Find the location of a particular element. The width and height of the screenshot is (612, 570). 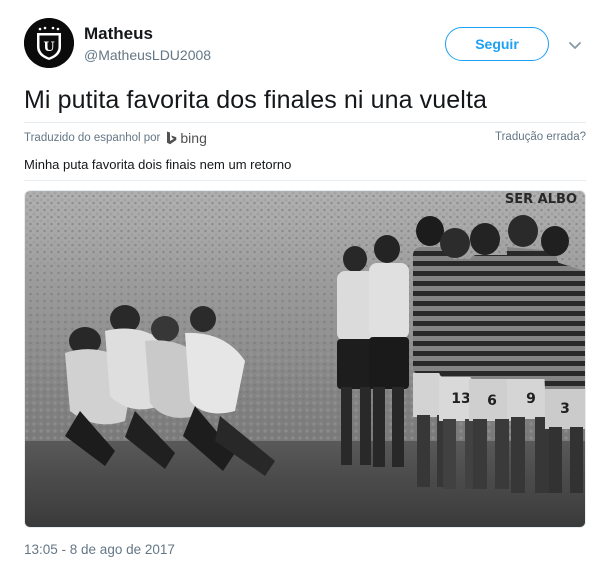

translation-attribution: Traduzido do espanhol por bing is located at coordinates (115, 138).